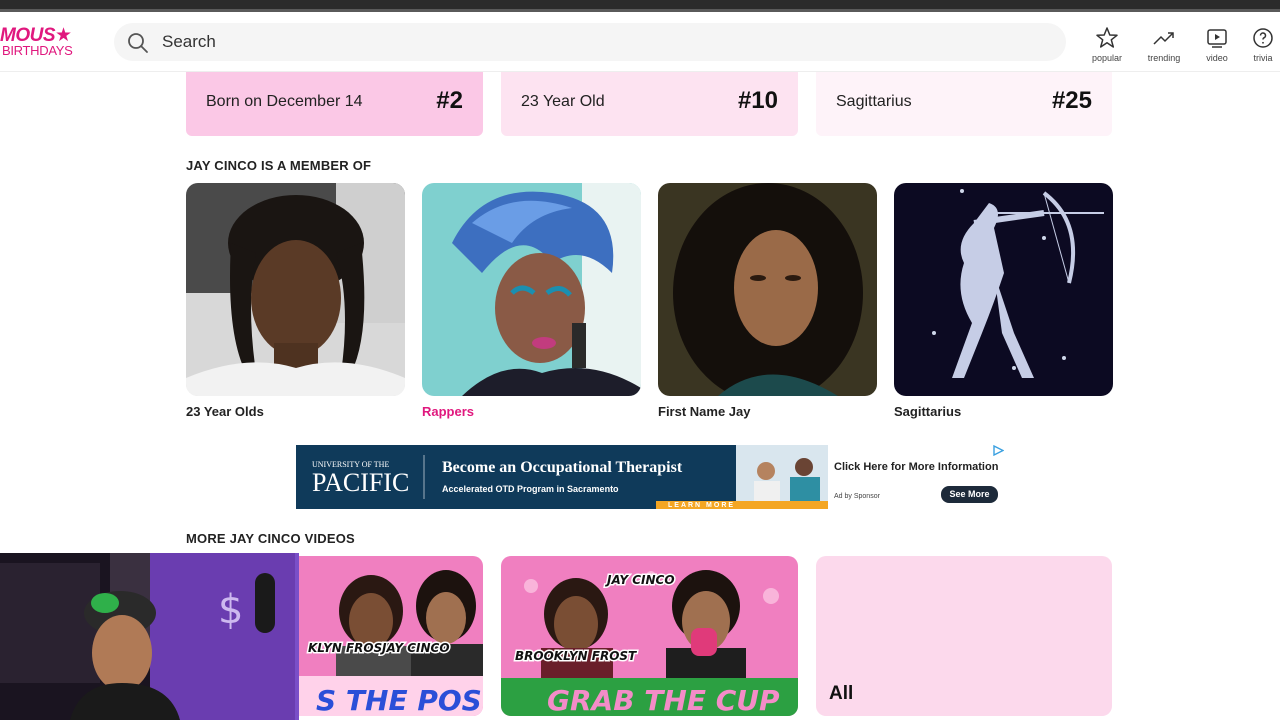 The image size is (1280, 720). I want to click on ranking-card-birthday: Born on December 14 #2, so click(334, 104).